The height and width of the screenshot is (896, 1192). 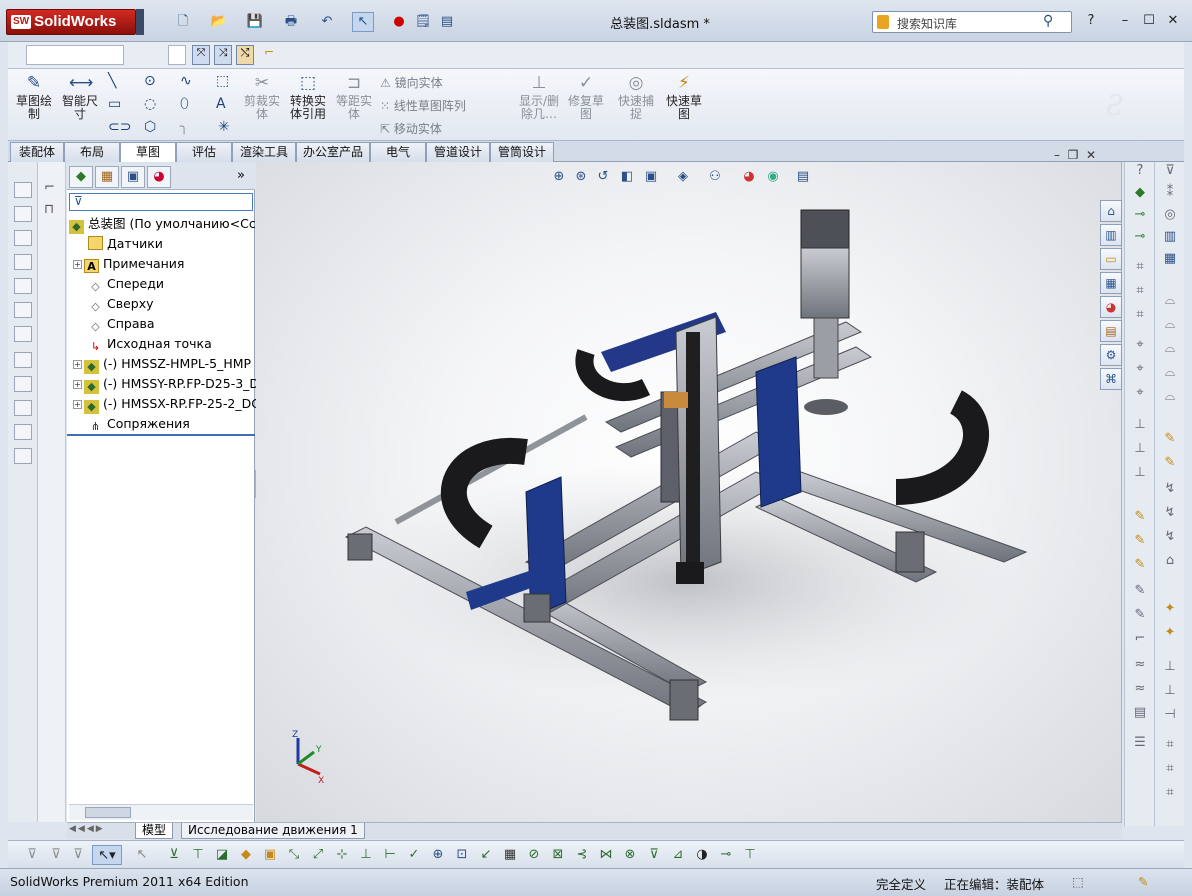 What do you see at coordinates (1170, 259) in the screenshot?
I see `tool-e-icon: ▦` at bounding box center [1170, 259].